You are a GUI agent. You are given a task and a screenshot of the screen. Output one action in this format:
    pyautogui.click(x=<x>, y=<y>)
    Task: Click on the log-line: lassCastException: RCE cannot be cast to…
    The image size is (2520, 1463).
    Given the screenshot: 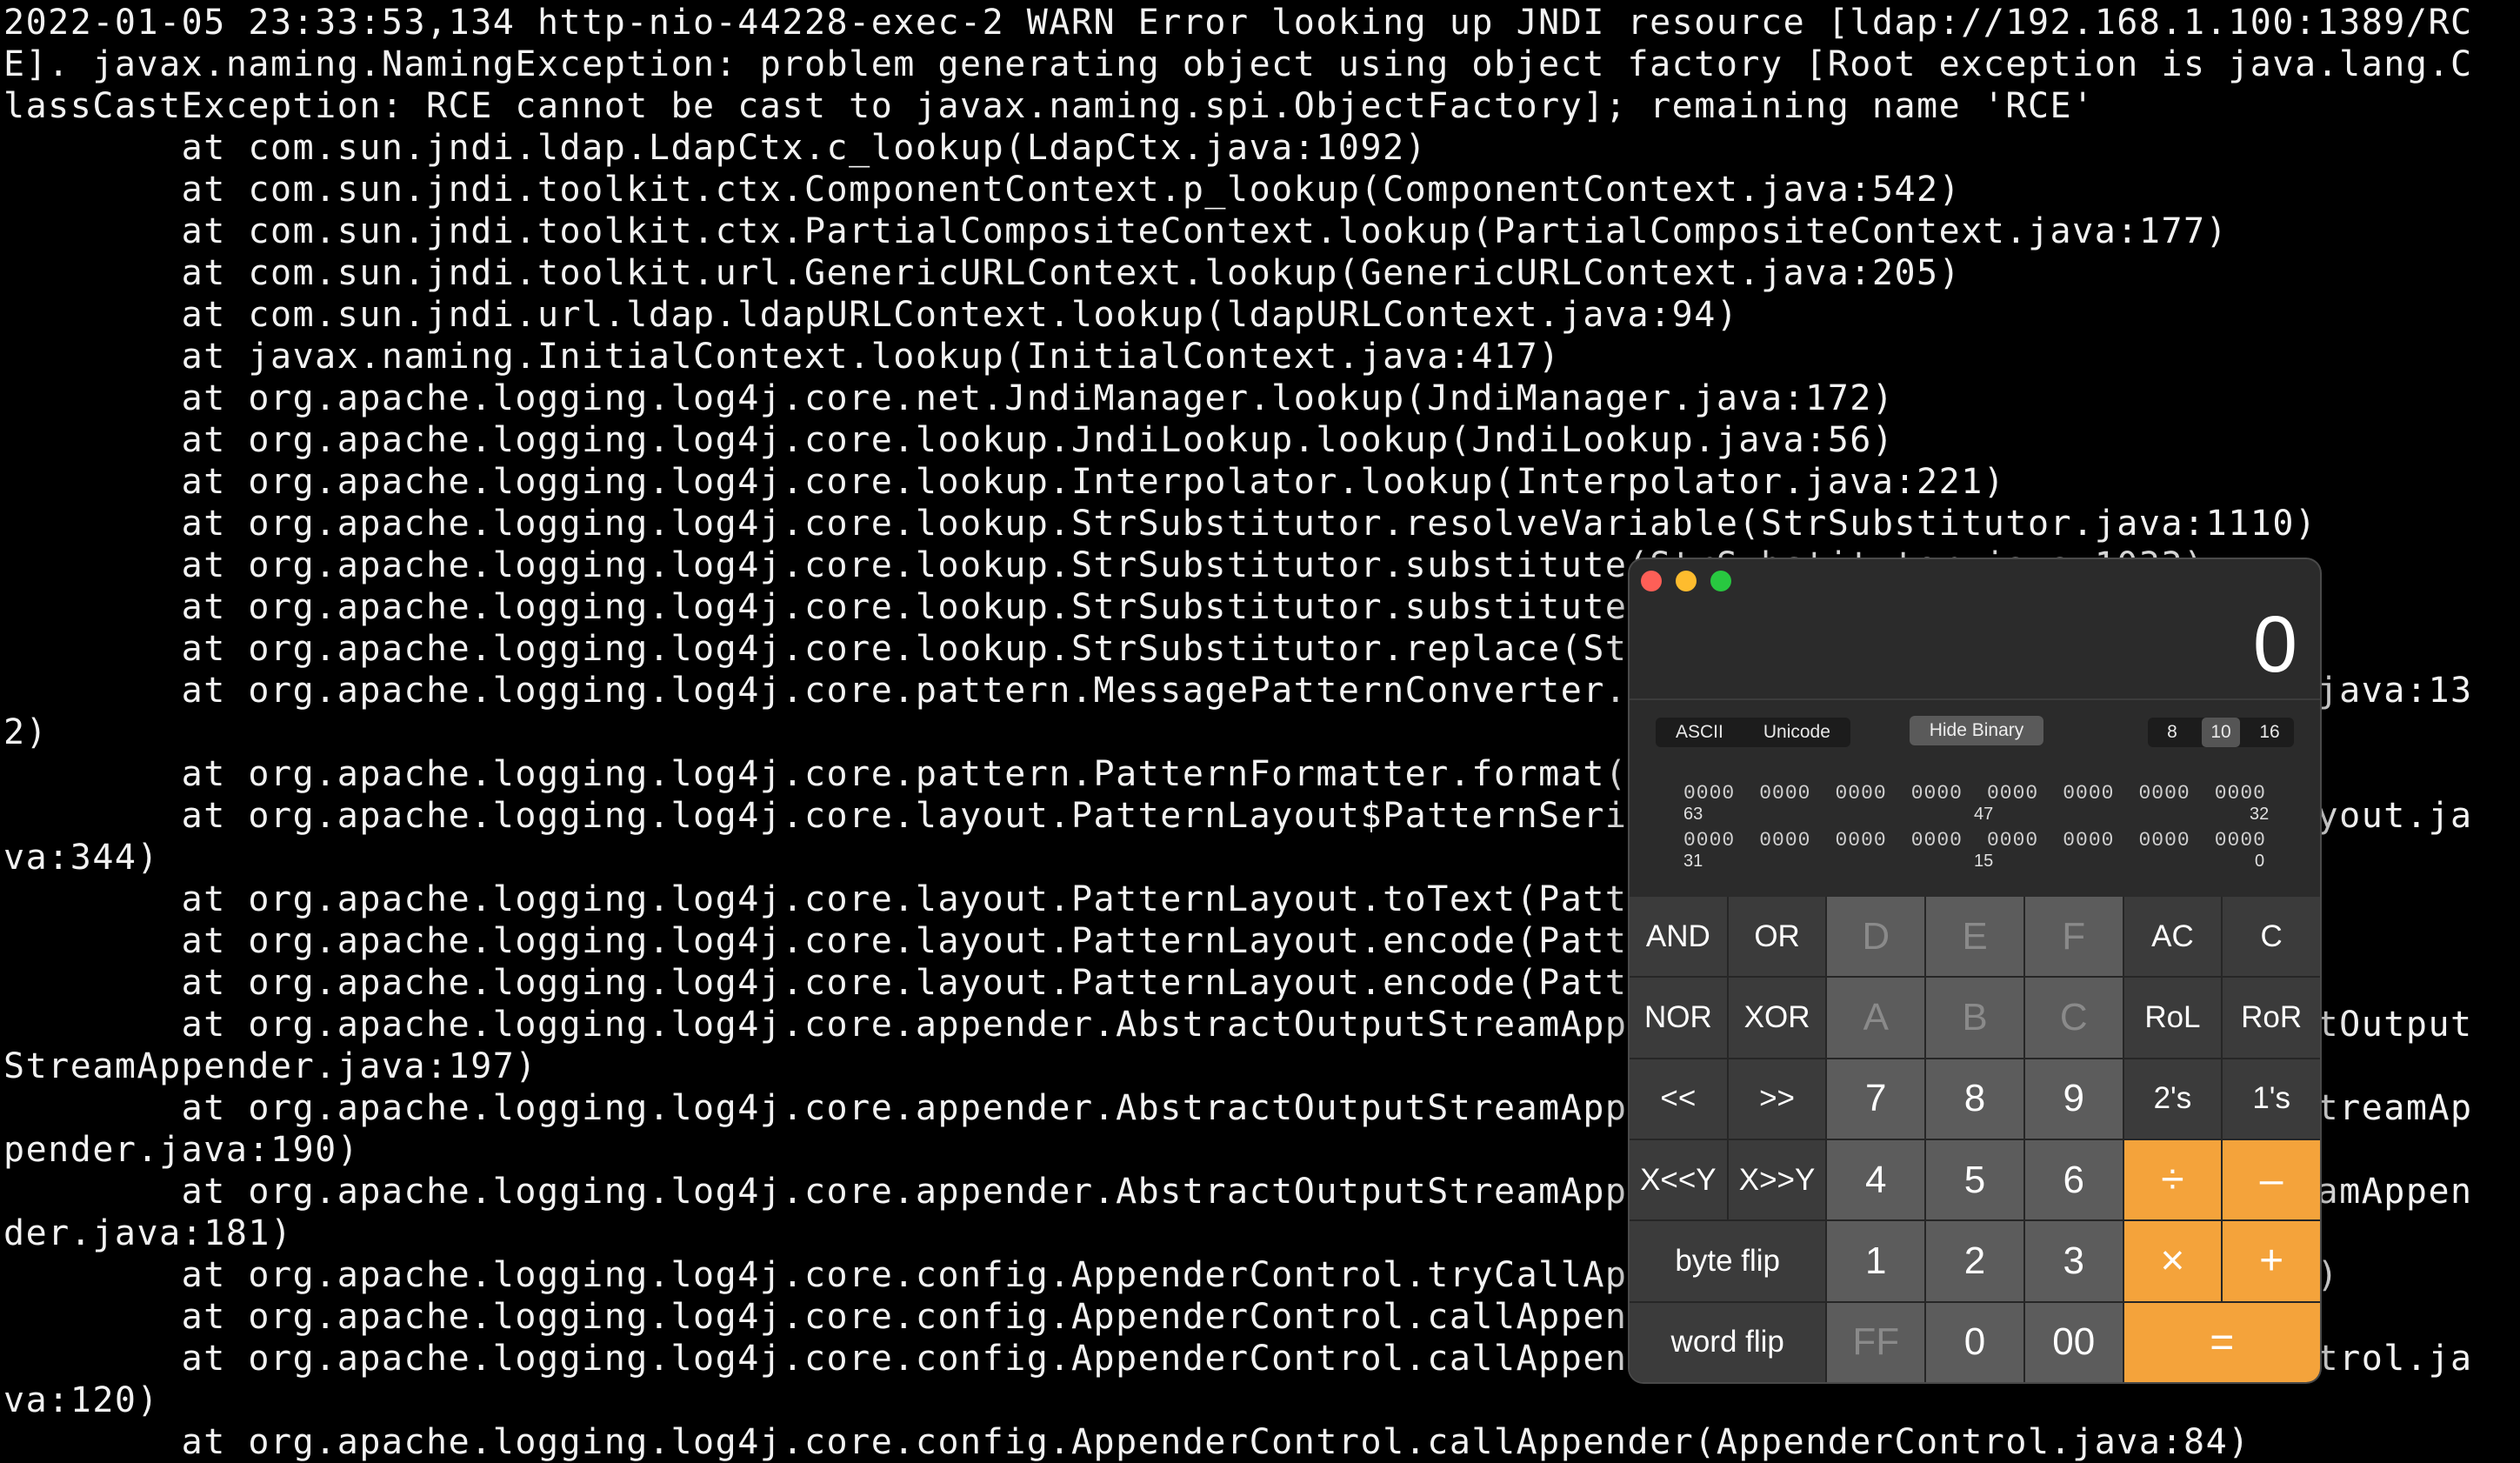 What is the action you would take?
    pyautogui.click(x=1049, y=106)
    